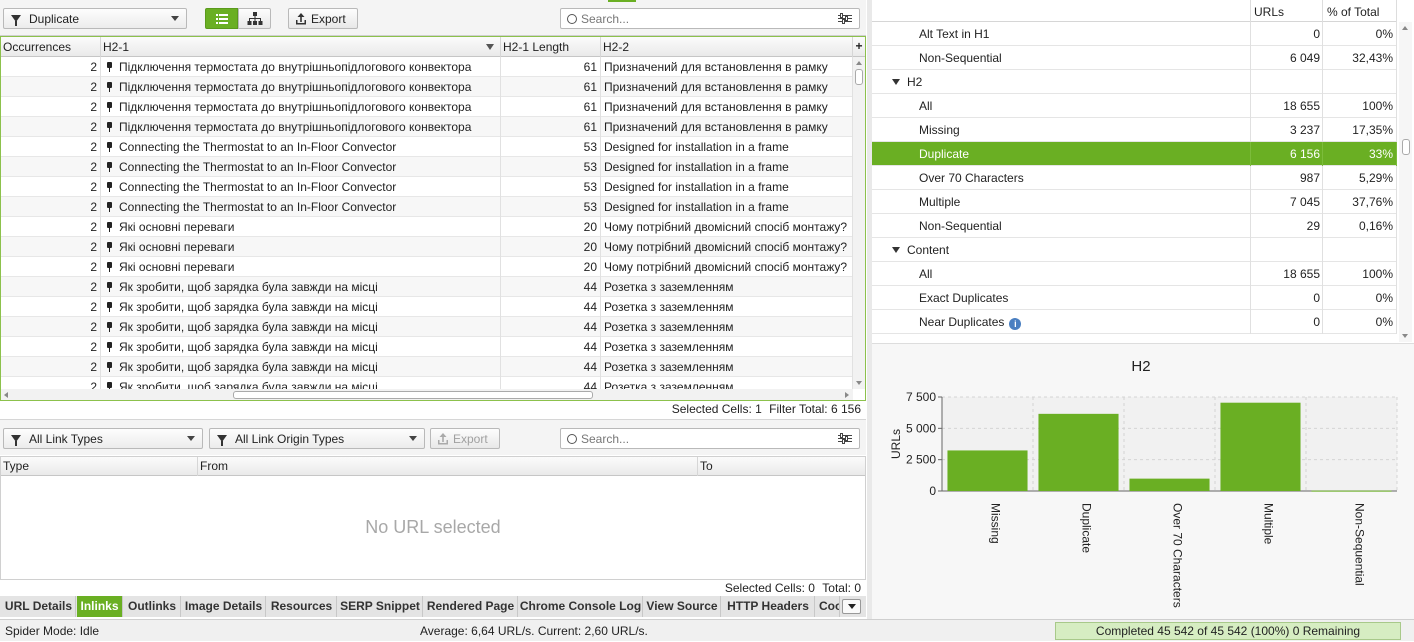 The image size is (1414, 642). I want to click on column-header-h2-2: H2-2, so click(727, 47).